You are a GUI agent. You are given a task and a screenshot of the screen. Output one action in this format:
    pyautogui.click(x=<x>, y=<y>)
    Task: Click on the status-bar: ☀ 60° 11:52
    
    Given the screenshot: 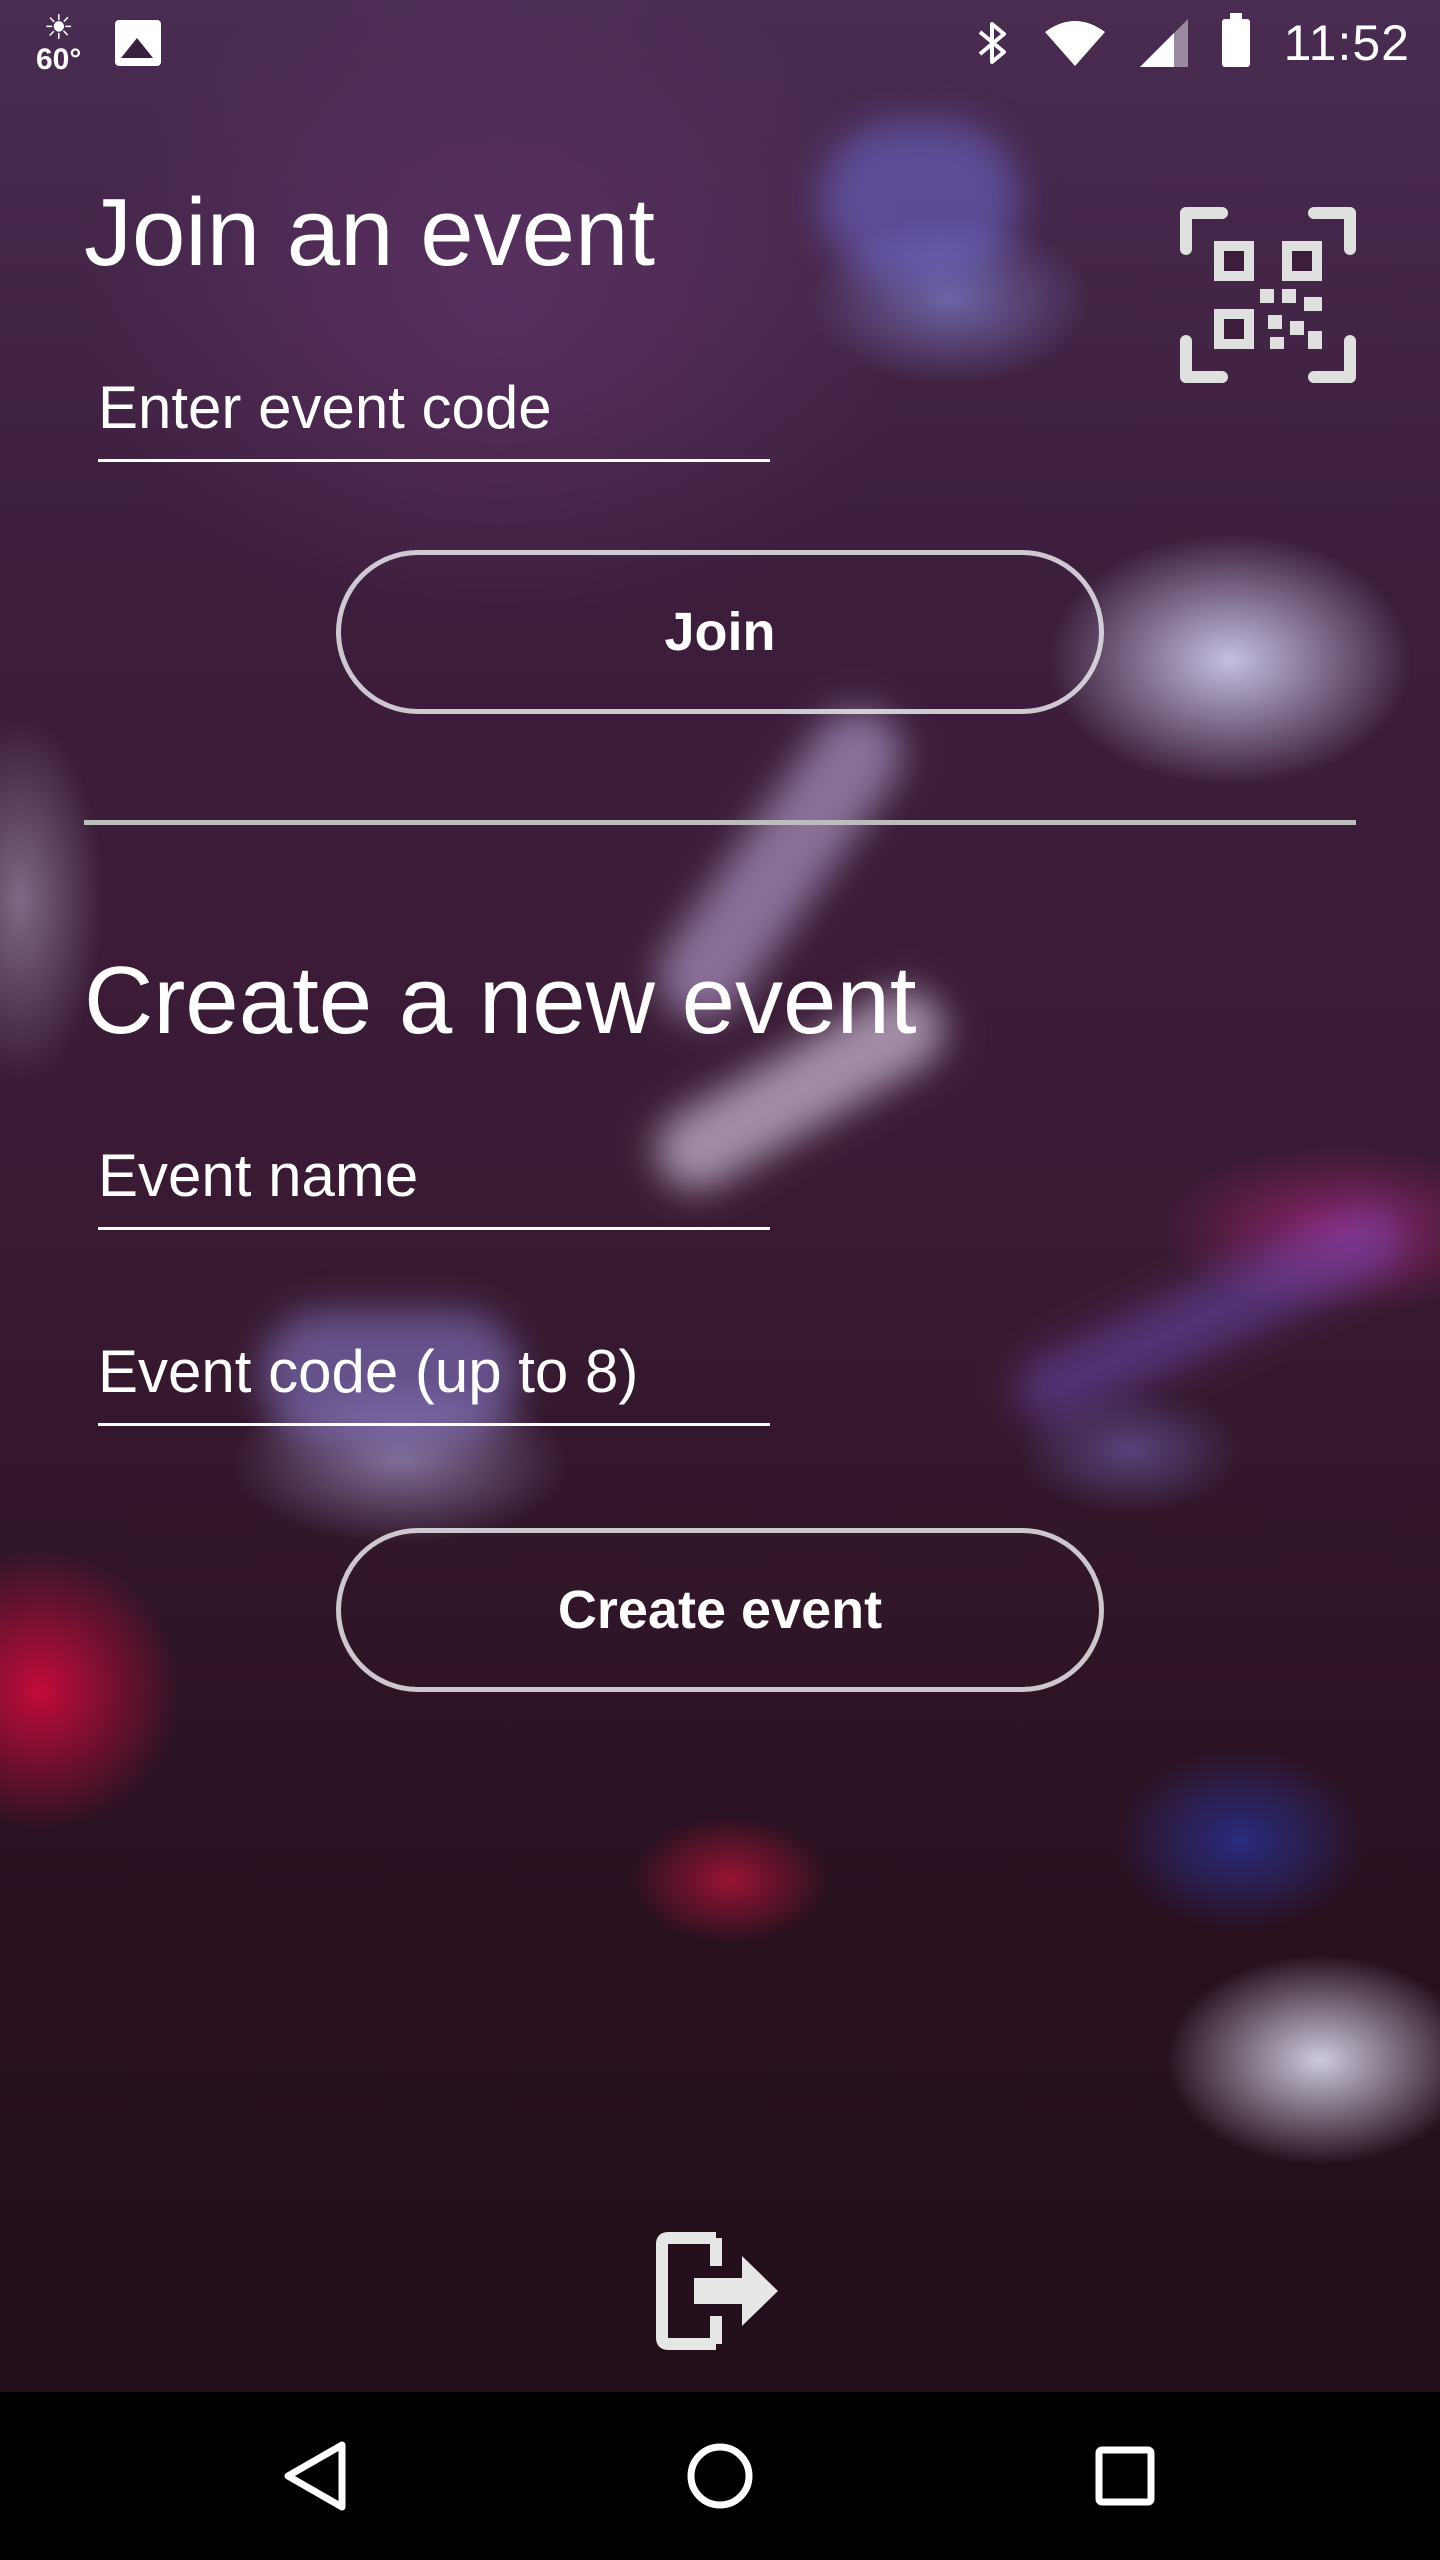 What is the action you would take?
    pyautogui.click(x=720, y=43)
    